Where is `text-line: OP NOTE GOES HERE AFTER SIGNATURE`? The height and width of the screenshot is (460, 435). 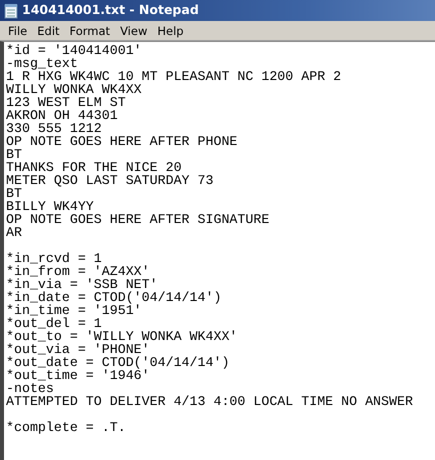 text-line: OP NOTE GOES HERE AFTER SIGNATURE is located at coordinates (138, 219).